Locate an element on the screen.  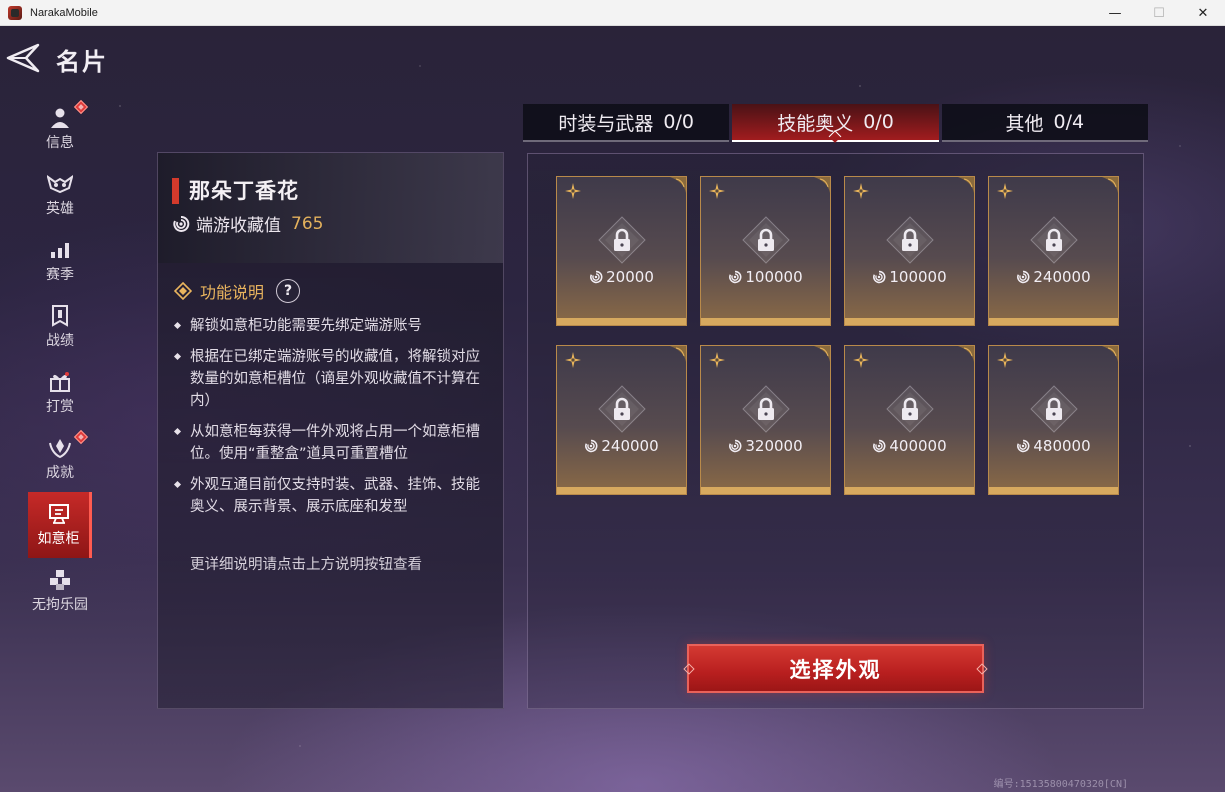
help-button: ? is located at coordinates (288, 291).